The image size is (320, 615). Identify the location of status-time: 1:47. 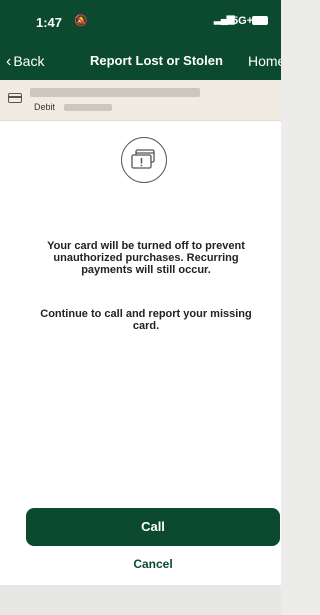
(49, 22).